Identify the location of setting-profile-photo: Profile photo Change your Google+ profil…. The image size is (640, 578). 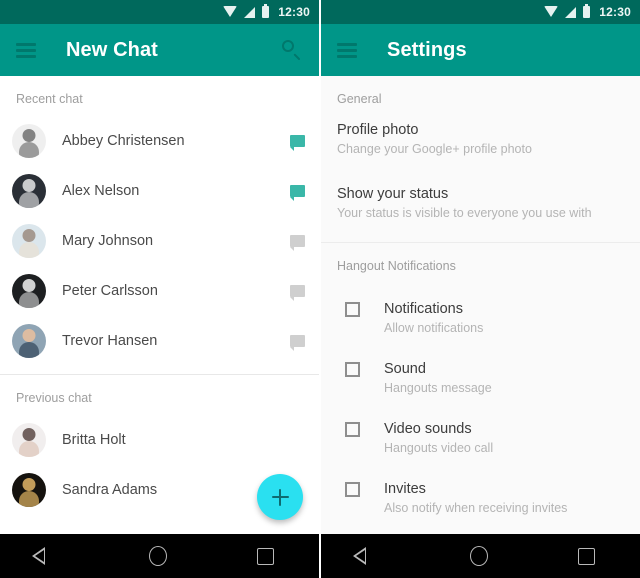
(480, 146).